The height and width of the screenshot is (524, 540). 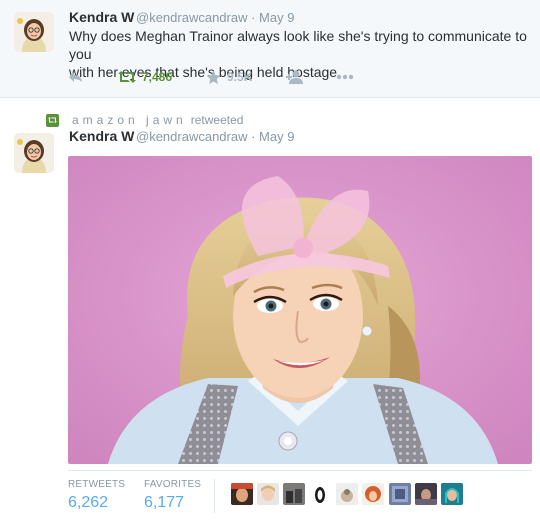 I want to click on star-icon, so click(x=213, y=76).